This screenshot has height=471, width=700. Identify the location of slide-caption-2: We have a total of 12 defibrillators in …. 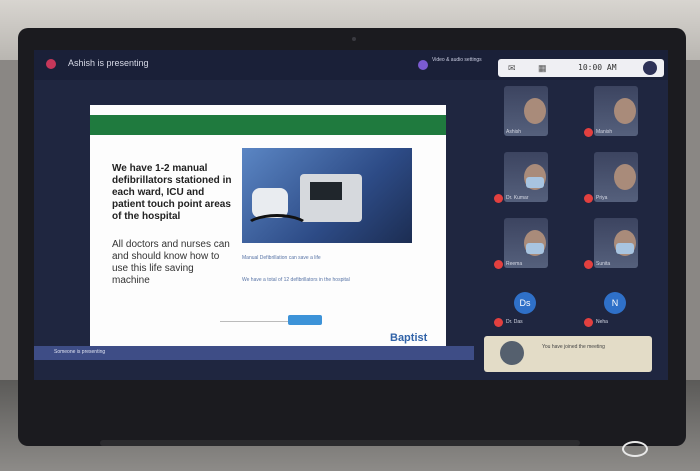
(296, 280).